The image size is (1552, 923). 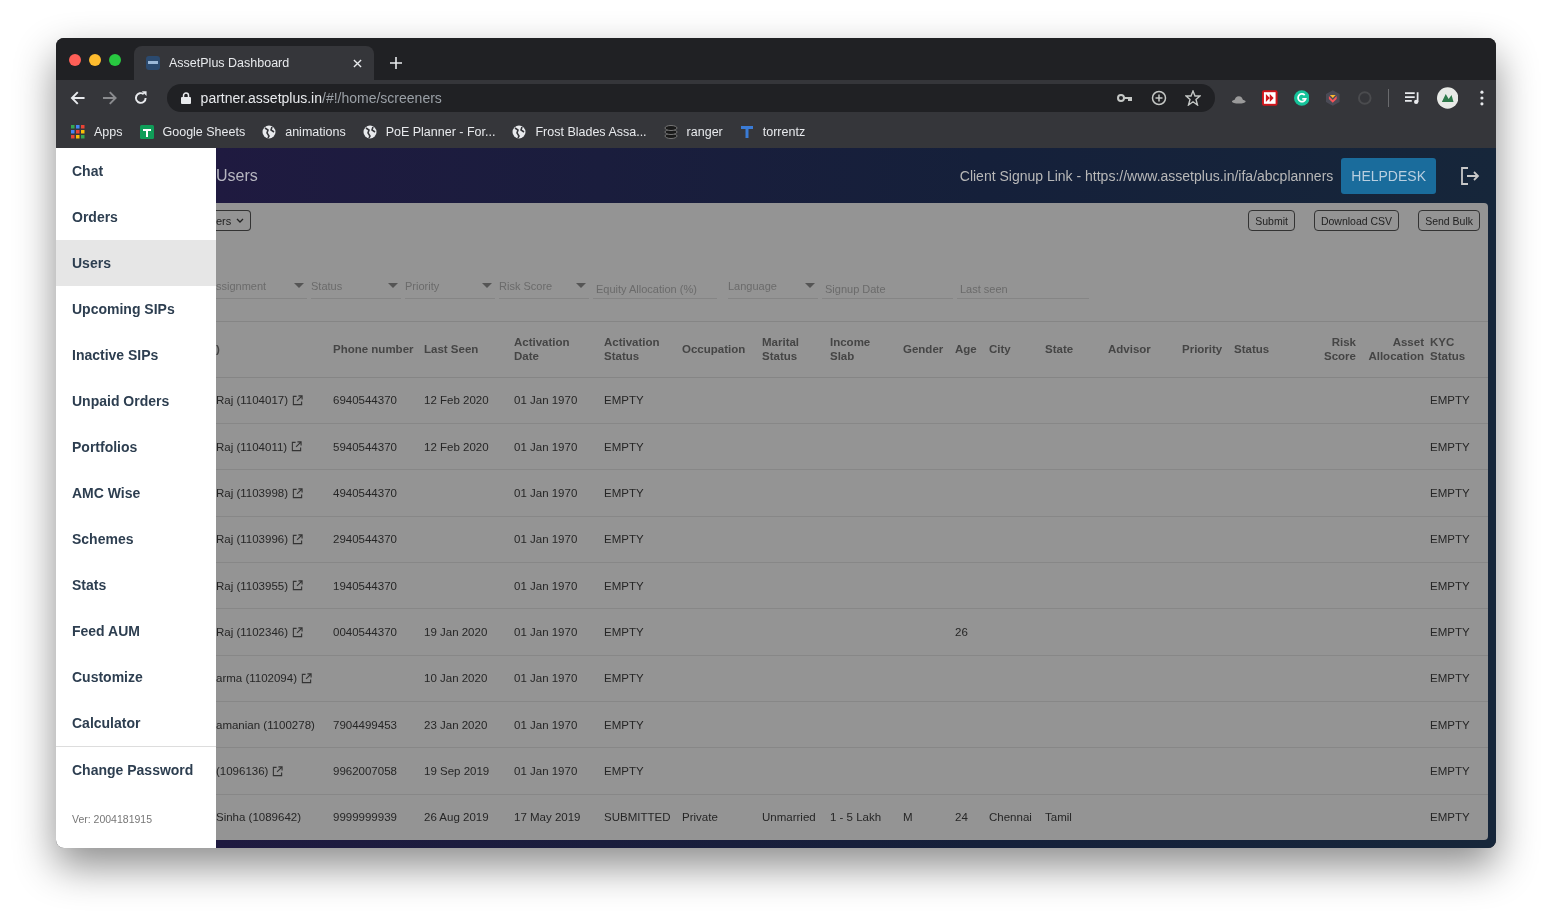 I want to click on bookmark-link: animations, so click(x=315, y=132).